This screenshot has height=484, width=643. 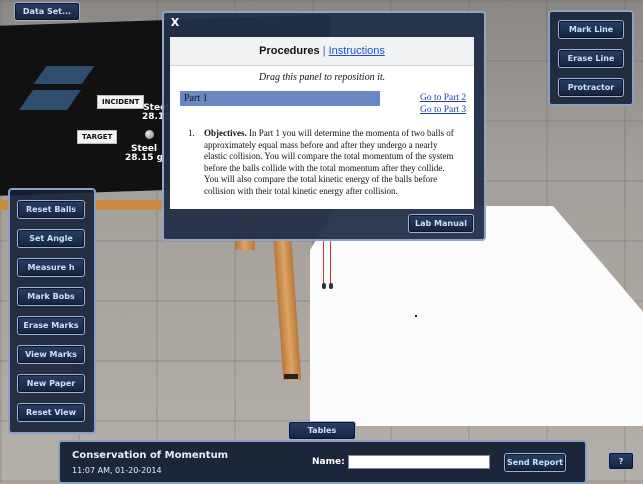 I want to click on table-leg-cap, so click(x=291, y=376).